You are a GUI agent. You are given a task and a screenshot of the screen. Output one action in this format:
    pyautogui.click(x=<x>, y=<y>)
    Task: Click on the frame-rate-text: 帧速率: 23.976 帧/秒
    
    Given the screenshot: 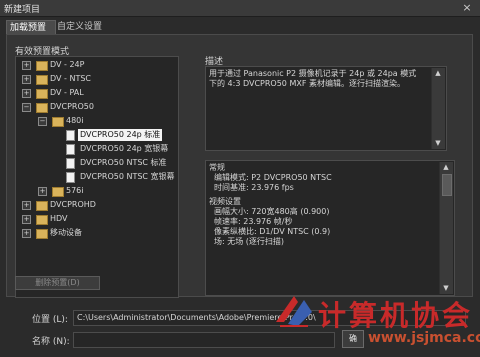 What is the action you would take?
    pyautogui.click(x=253, y=221)
    